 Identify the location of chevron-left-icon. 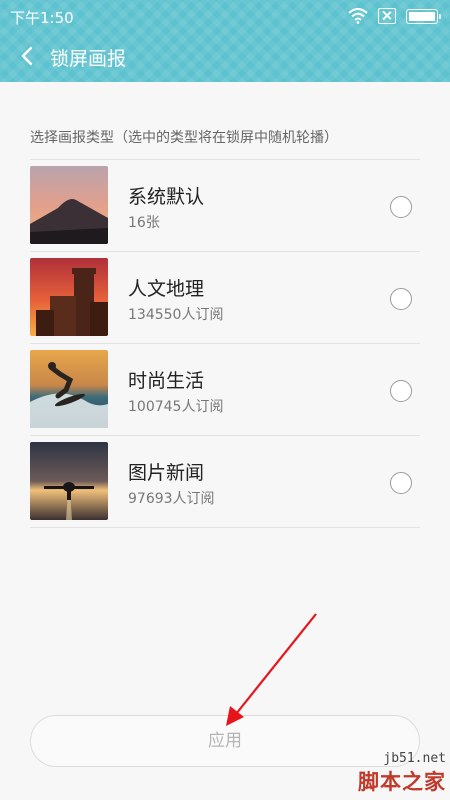
(27, 56).